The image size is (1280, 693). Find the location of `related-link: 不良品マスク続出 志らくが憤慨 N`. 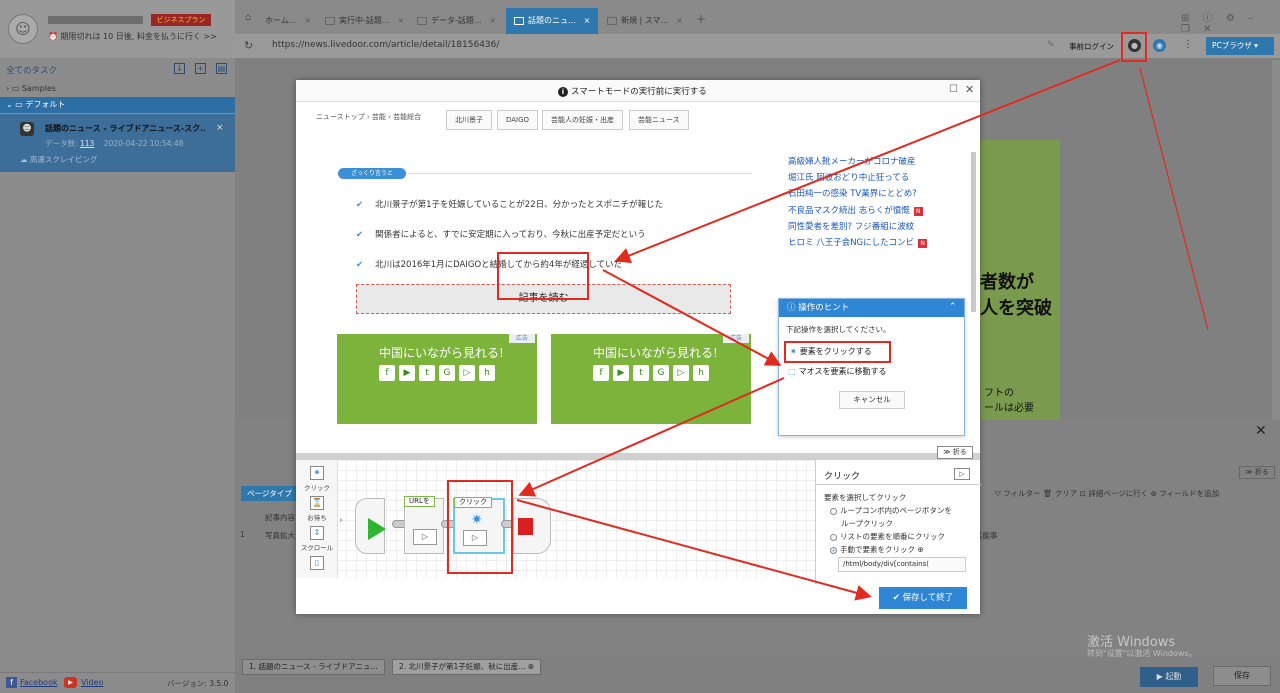

related-link: 不良品マスク続出 志らくが憤慨 N is located at coordinates (878, 211).